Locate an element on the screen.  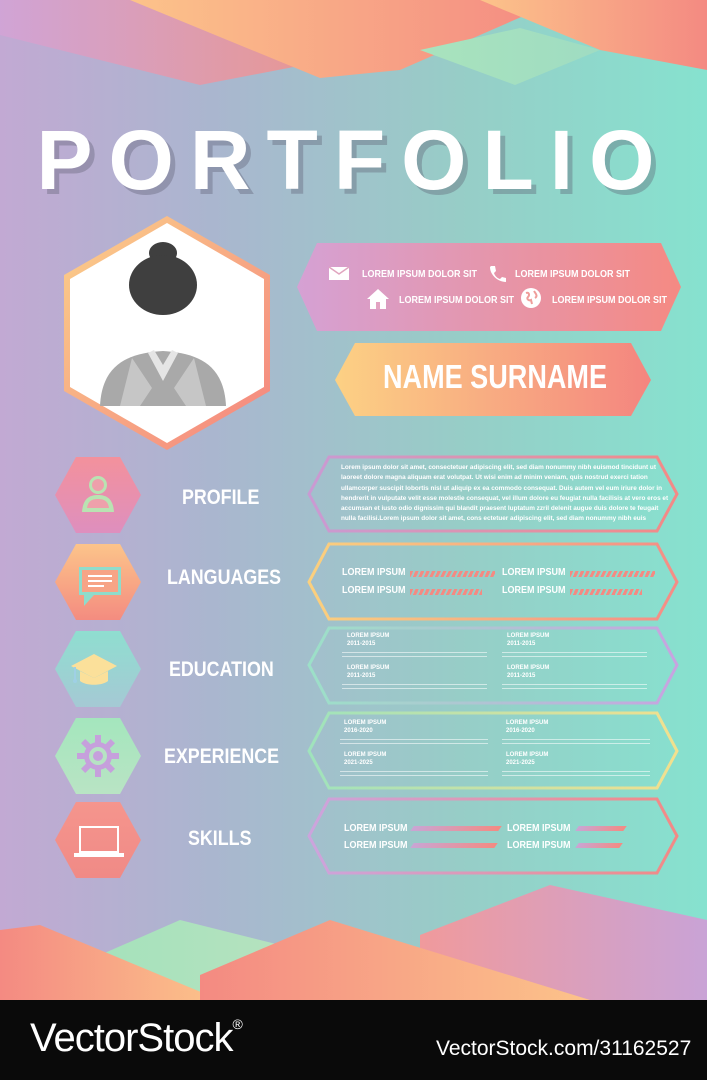
language-label-1: LOREM IPSUM is located at coordinates (374, 572).